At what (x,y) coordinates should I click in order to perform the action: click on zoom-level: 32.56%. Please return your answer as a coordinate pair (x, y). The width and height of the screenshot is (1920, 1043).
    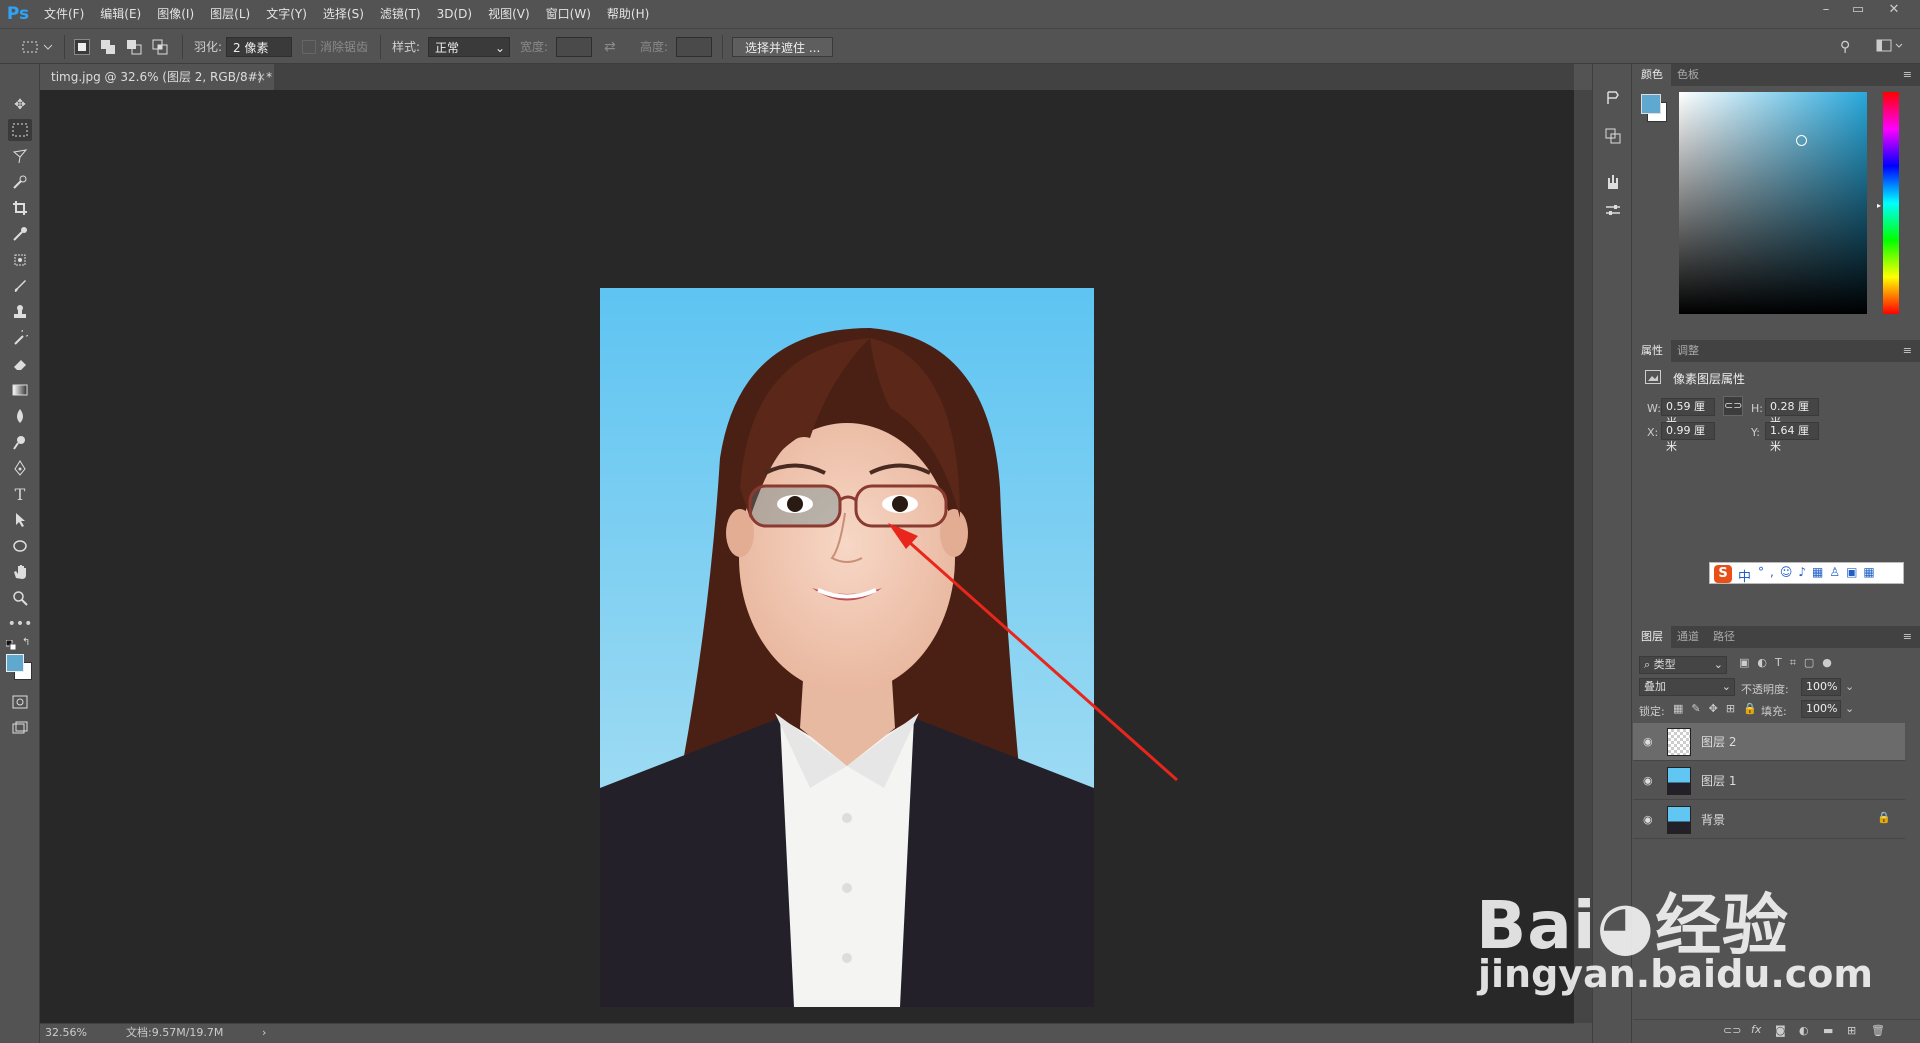
    Looking at the image, I should click on (66, 1033).